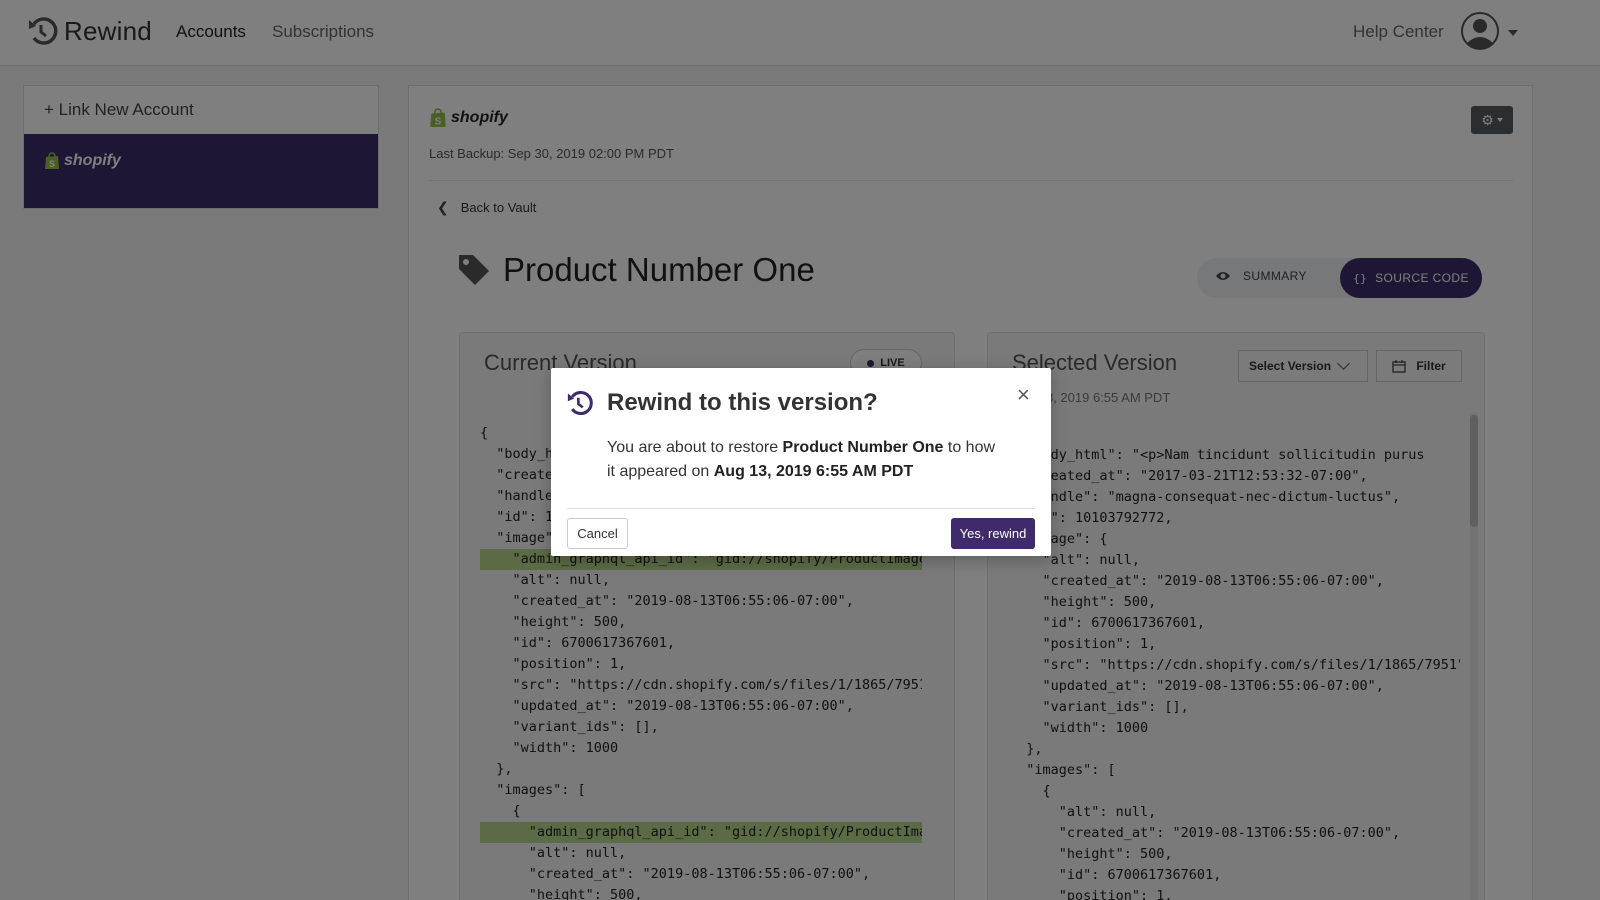 The image size is (1600, 900). I want to click on modal-product-name: Product Number One, so click(863, 447).